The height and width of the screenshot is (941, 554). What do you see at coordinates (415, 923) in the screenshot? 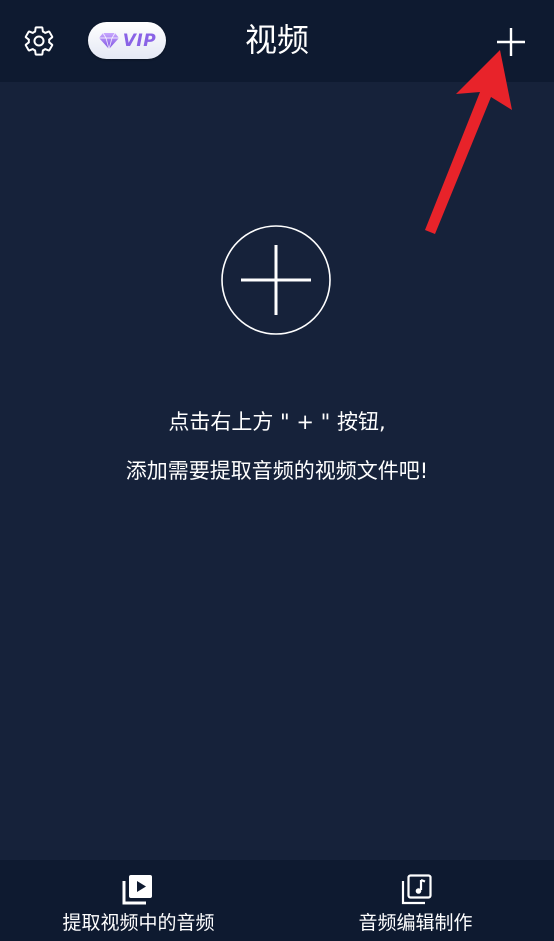
I see `nav-label-audio-edit: 音频编辑制作` at bounding box center [415, 923].